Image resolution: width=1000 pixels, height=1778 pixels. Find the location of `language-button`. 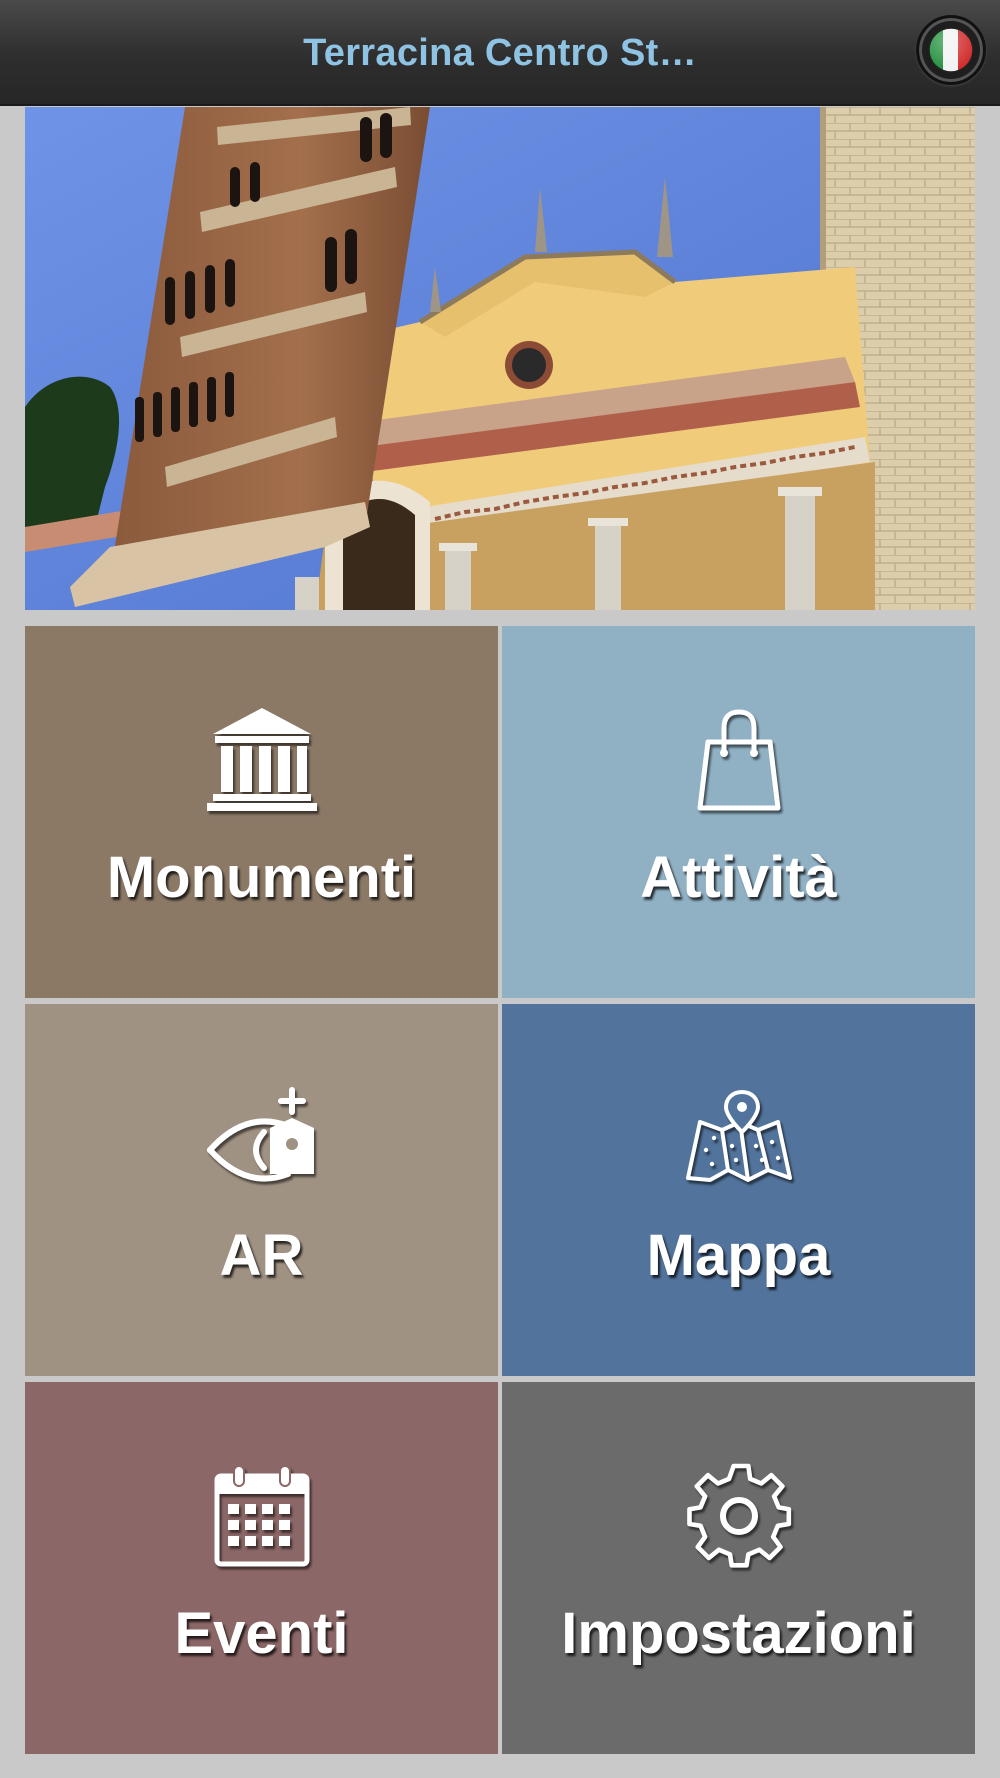

language-button is located at coordinates (951, 50).